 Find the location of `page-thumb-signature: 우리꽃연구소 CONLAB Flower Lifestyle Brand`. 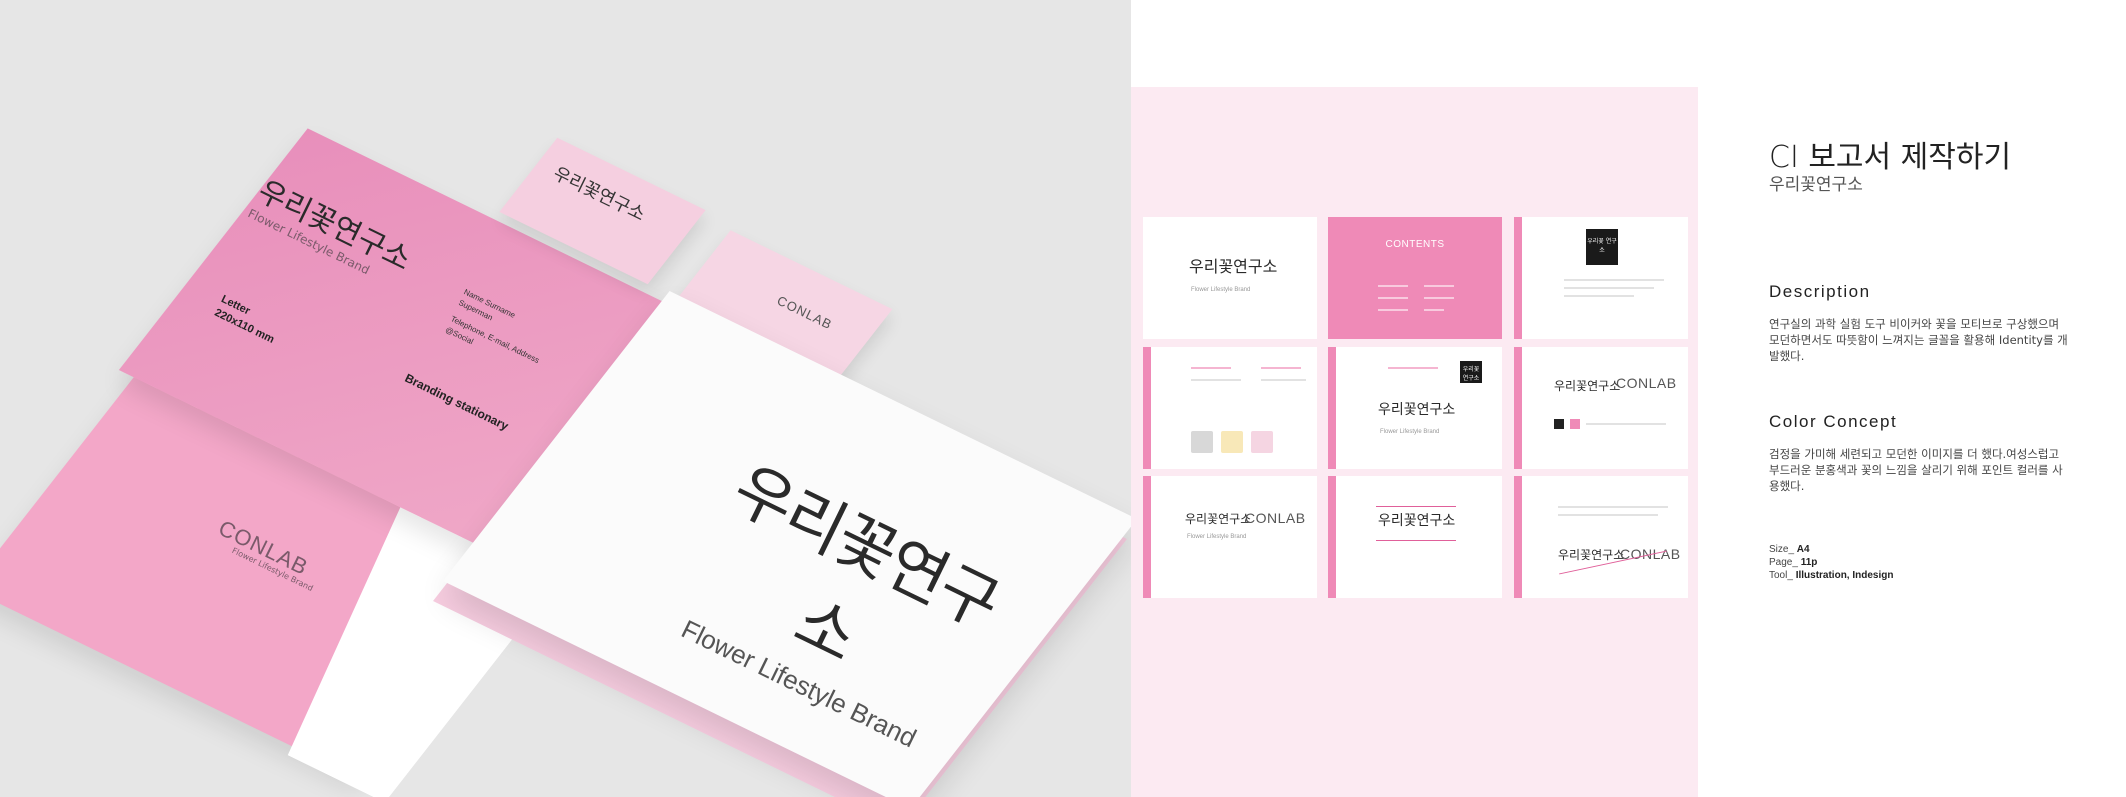

page-thumb-signature: 우리꽃연구소 CONLAB Flower Lifestyle Brand is located at coordinates (1230, 537).